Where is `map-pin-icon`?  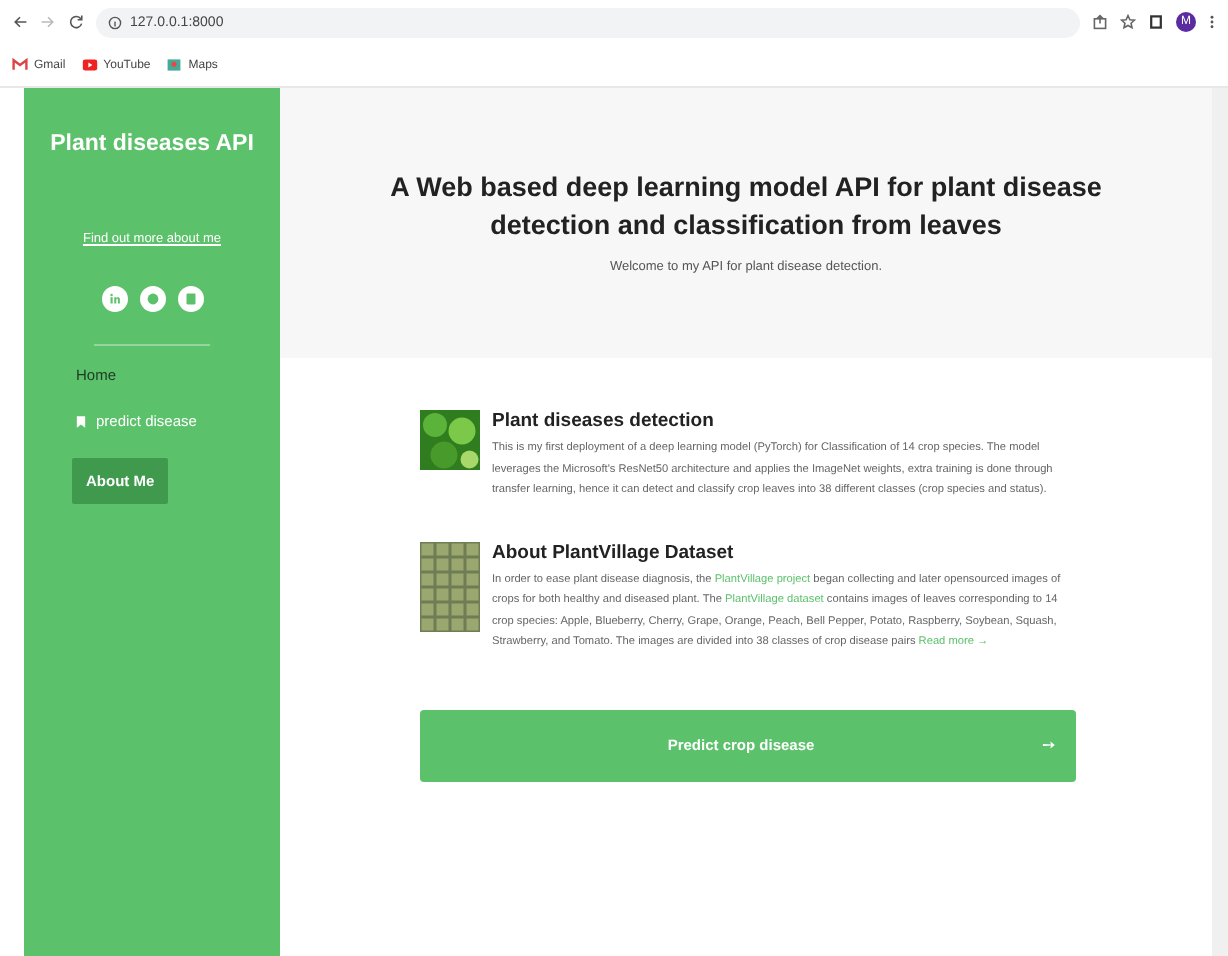
map-pin-icon is located at coordinates (174, 65).